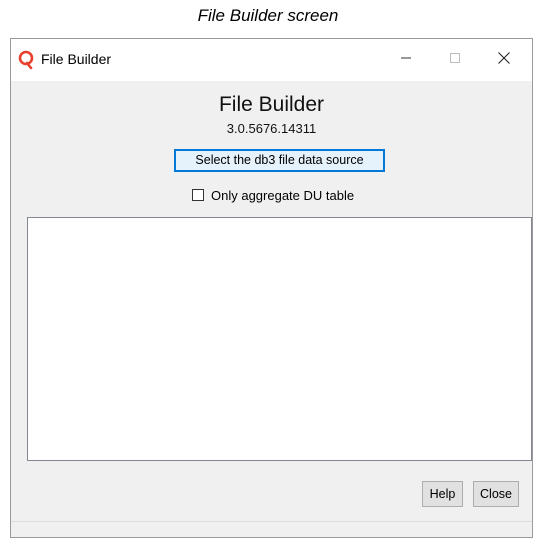 The width and height of the screenshot is (536, 540). Describe the element at coordinates (279, 160) in the screenshot. I see `select-data-source-button: Select the db3 file data source` at that location.